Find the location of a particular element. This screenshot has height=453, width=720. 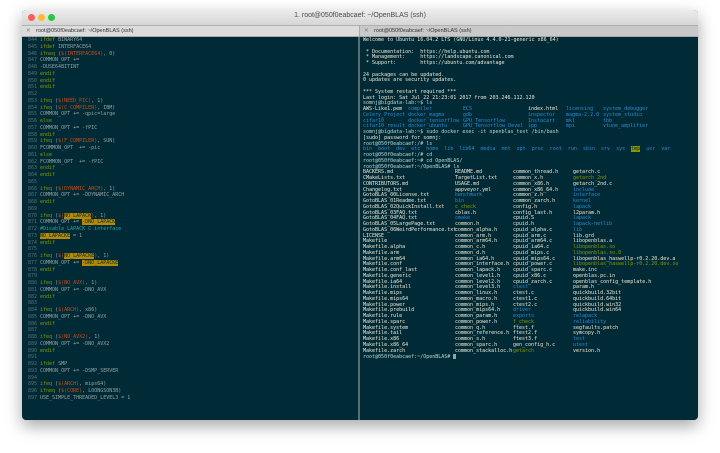

code-text: ifeq ($(NO_LAPACK), 1) is located at coordinates (73, 215).